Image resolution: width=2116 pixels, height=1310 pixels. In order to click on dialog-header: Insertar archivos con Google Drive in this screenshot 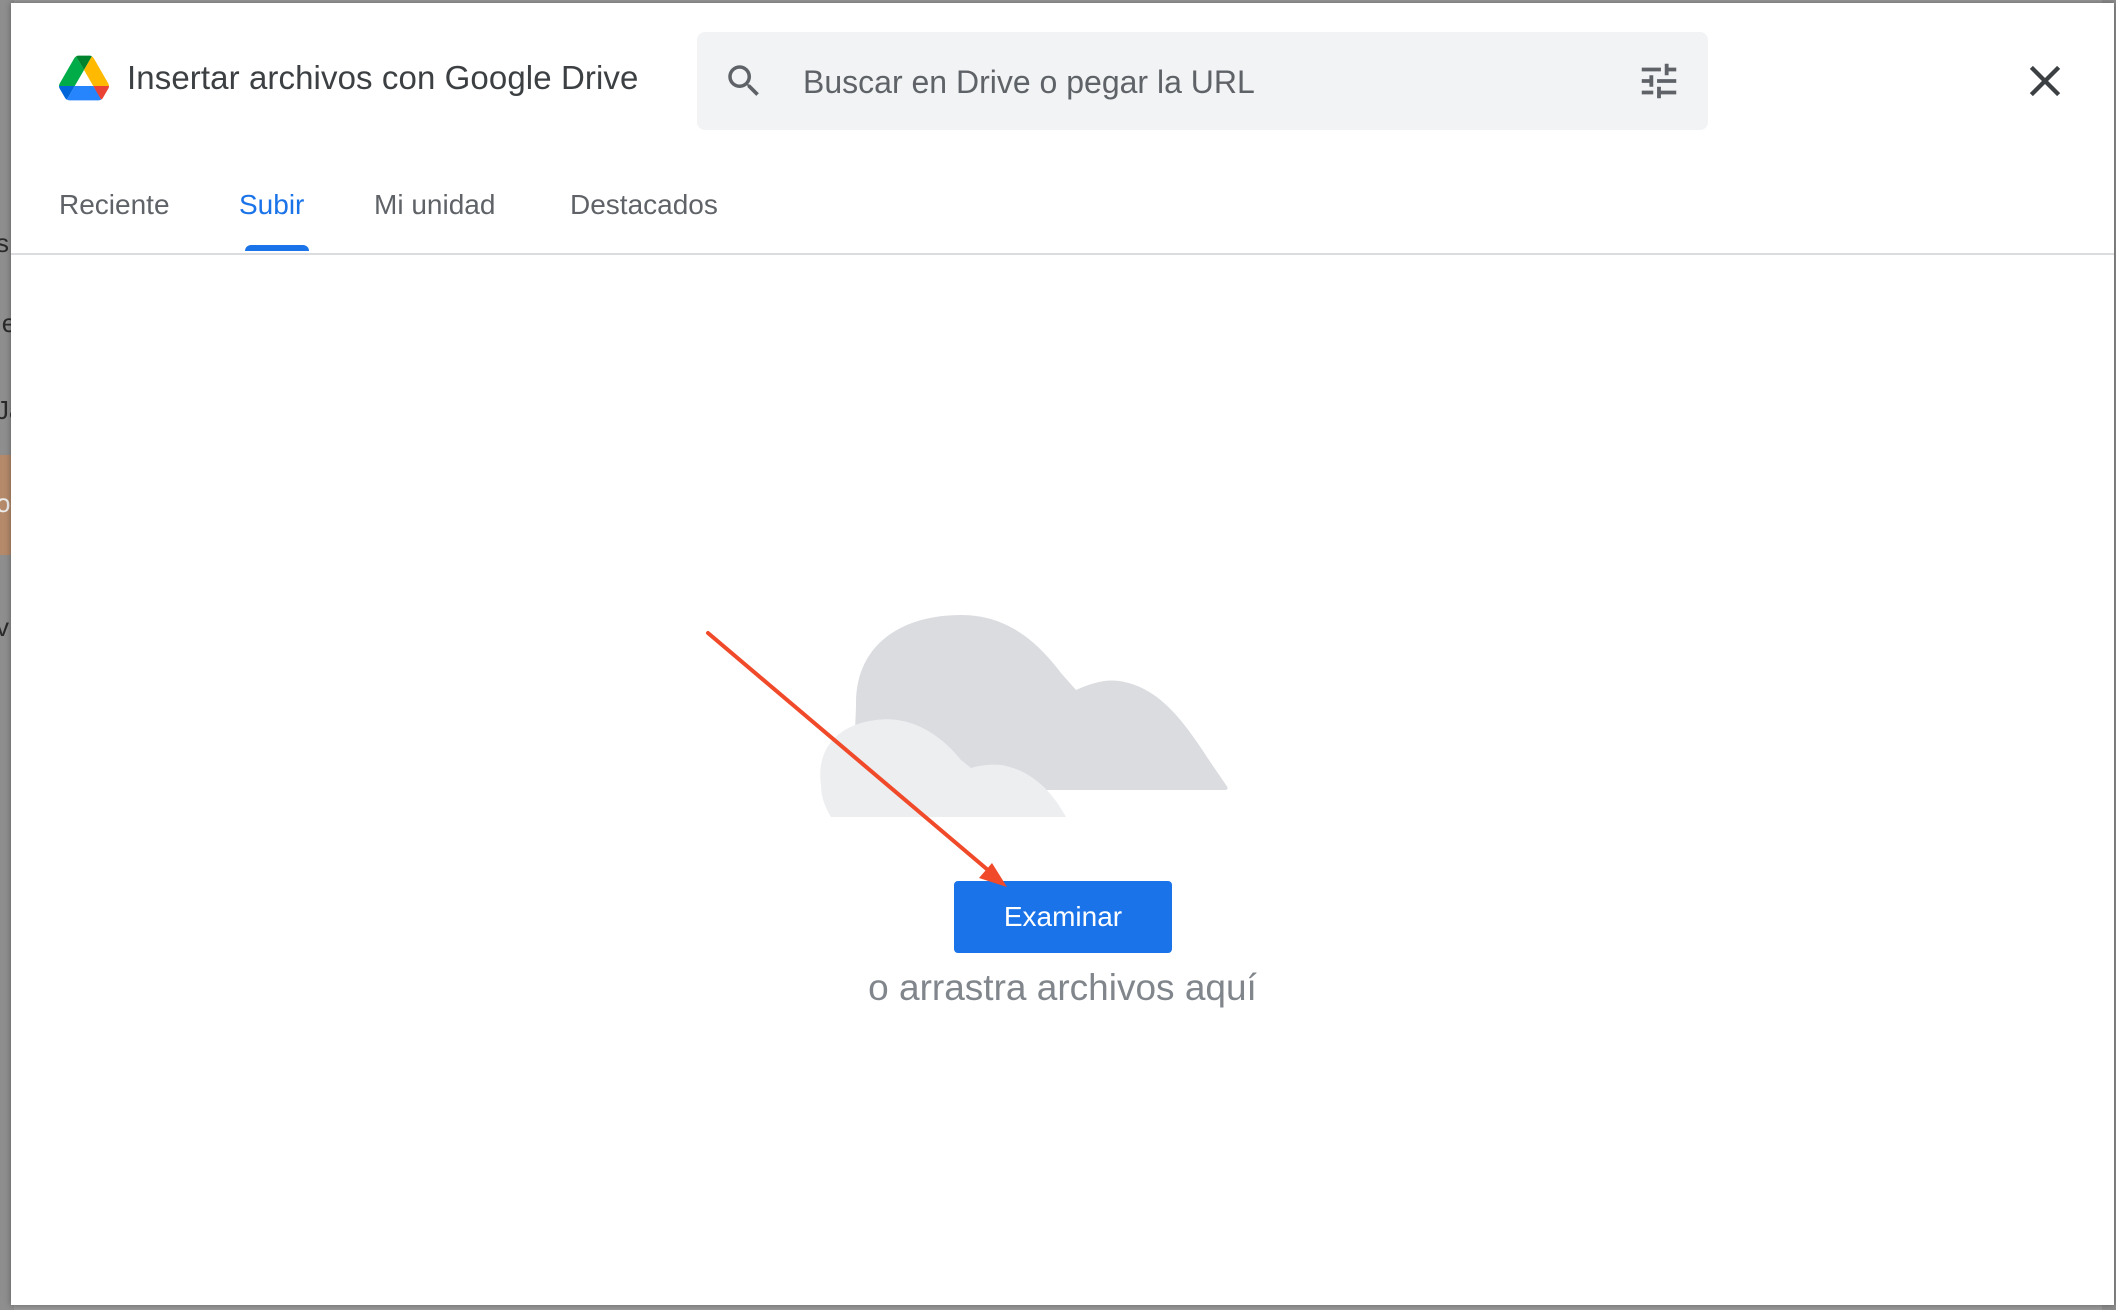, I will do `click(1062, 78)`.